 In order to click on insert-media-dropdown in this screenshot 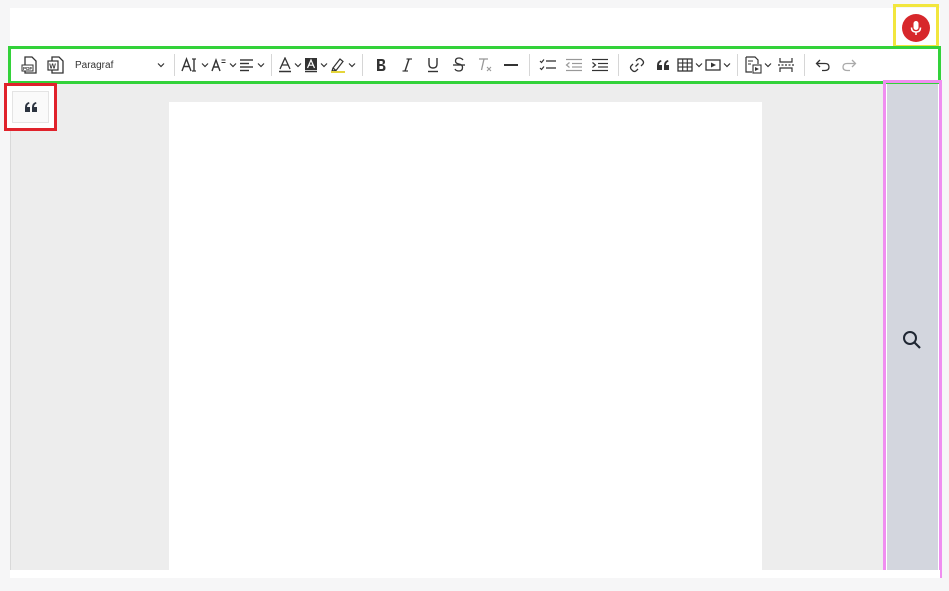, I will do `click(718, 65)`.